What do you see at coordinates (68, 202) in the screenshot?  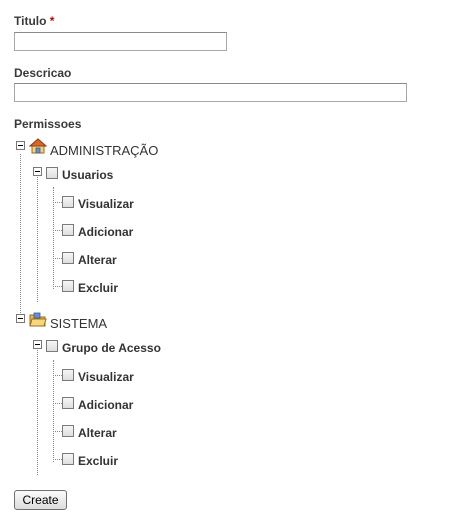 I see `checkbox-usuarios-visualizar` at bounding box center [68, 202].